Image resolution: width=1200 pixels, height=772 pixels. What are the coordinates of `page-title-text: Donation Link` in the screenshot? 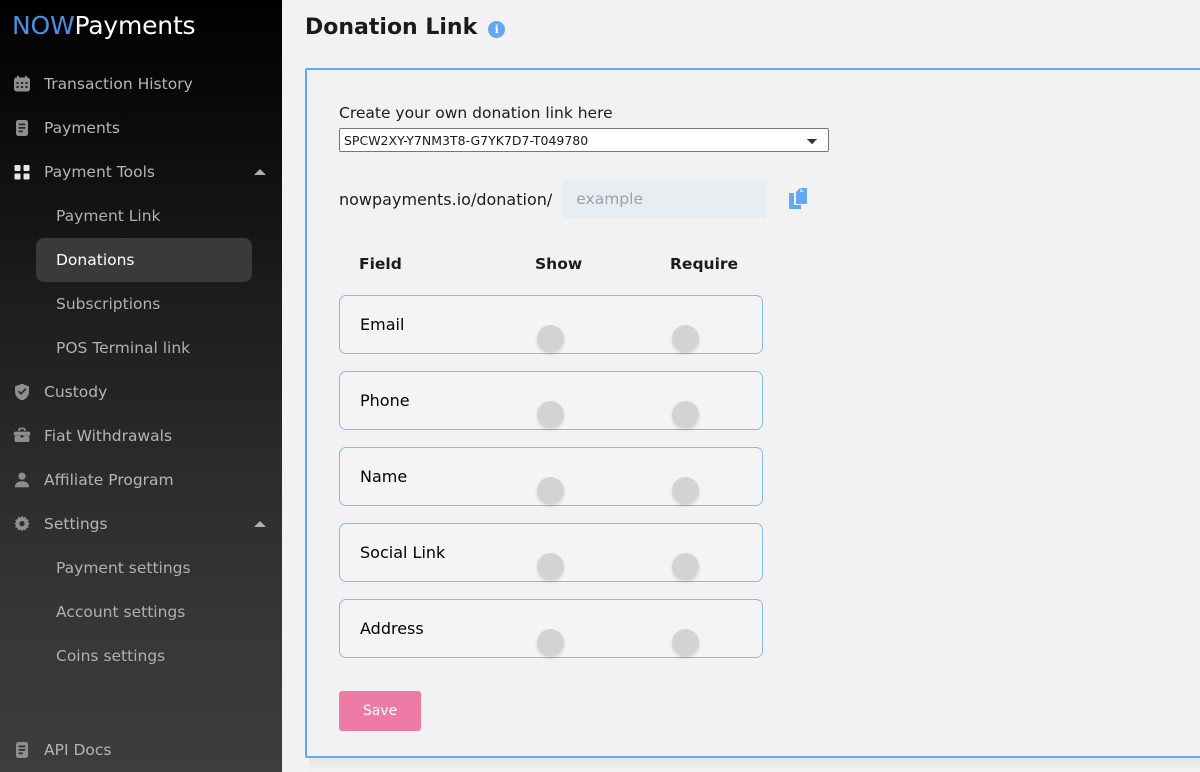 It's located at (391, 27).